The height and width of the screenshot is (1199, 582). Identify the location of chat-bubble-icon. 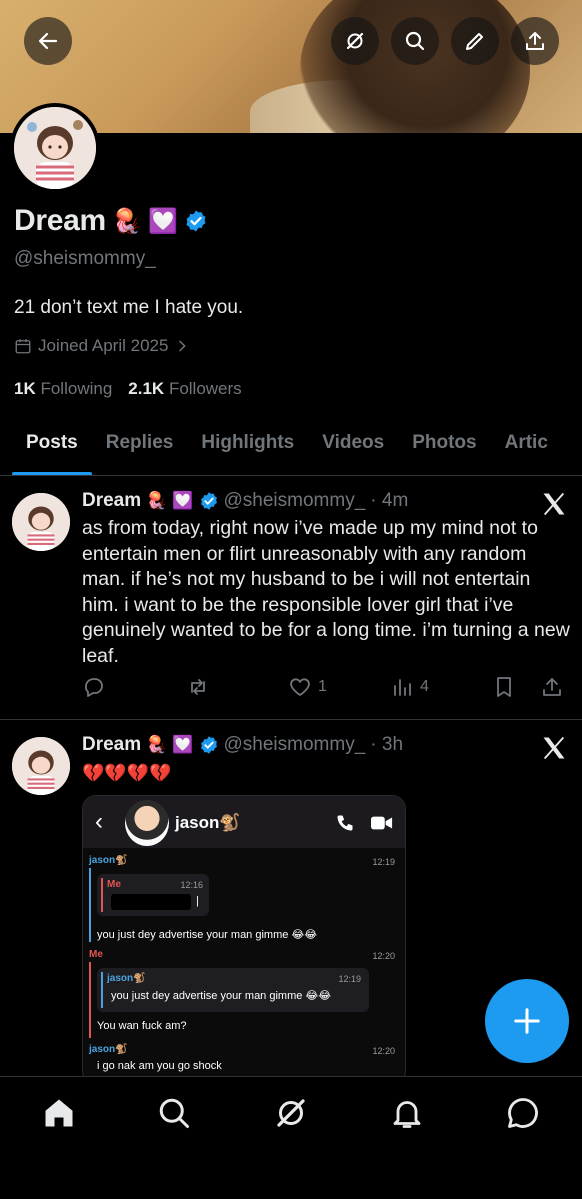
(523, 1113).